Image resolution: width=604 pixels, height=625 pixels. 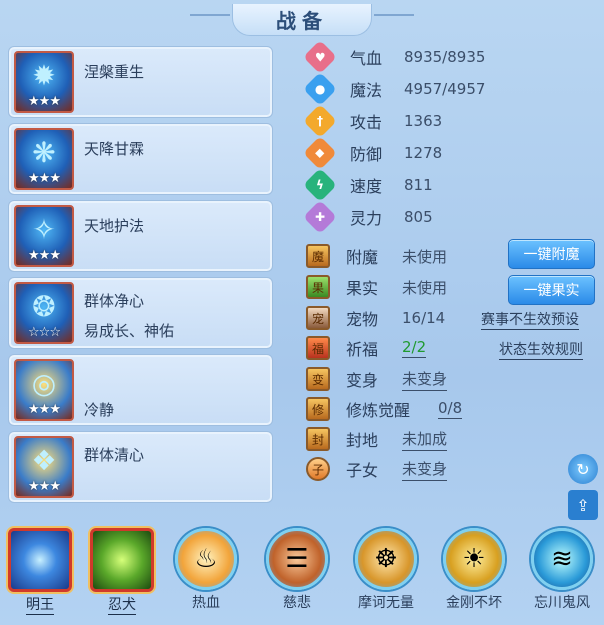 I want to click on clear-mind-skill-icon: ❖ ★★★, so click(x=44, y=467).